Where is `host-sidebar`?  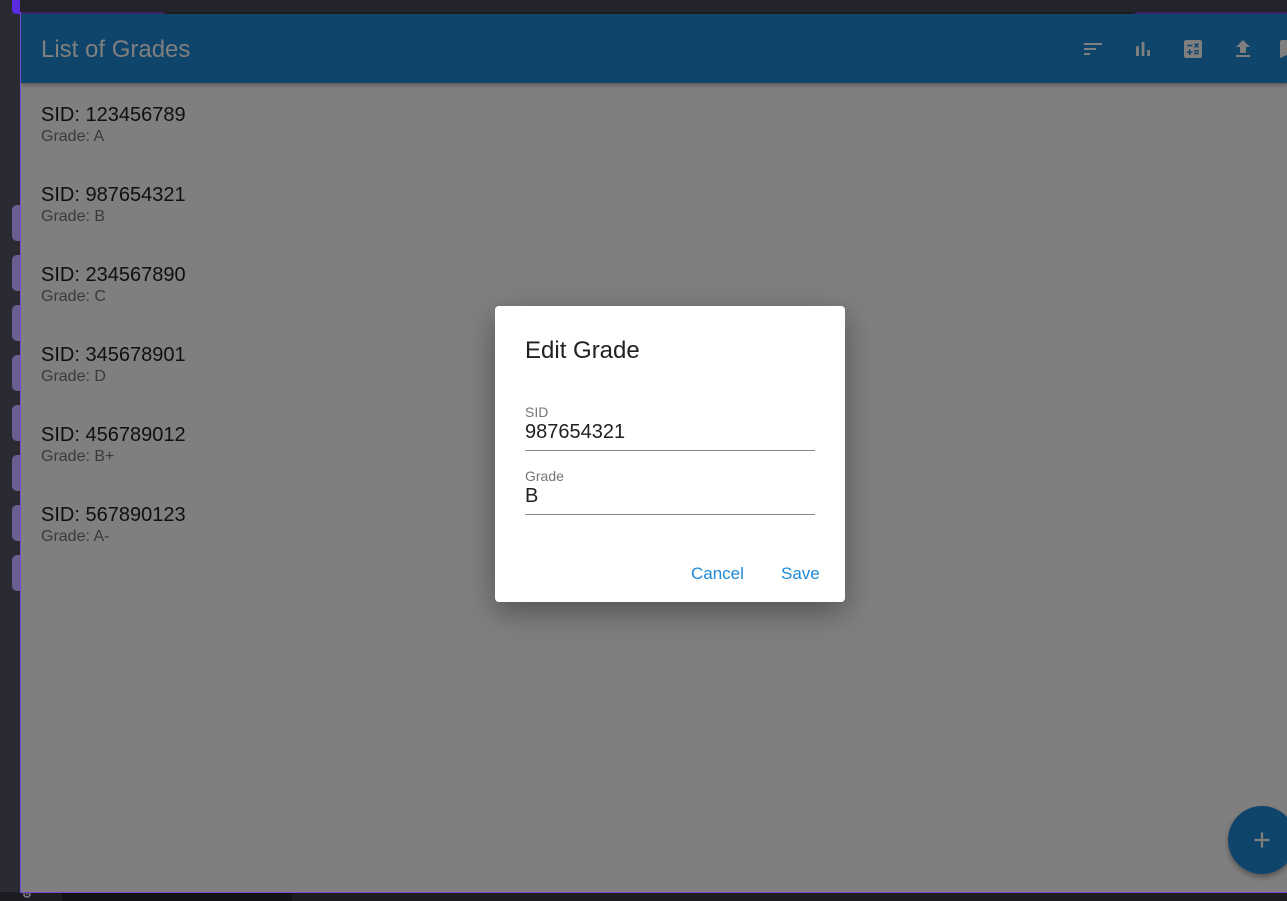
host-sidebar is located at coordinates (10, 450).